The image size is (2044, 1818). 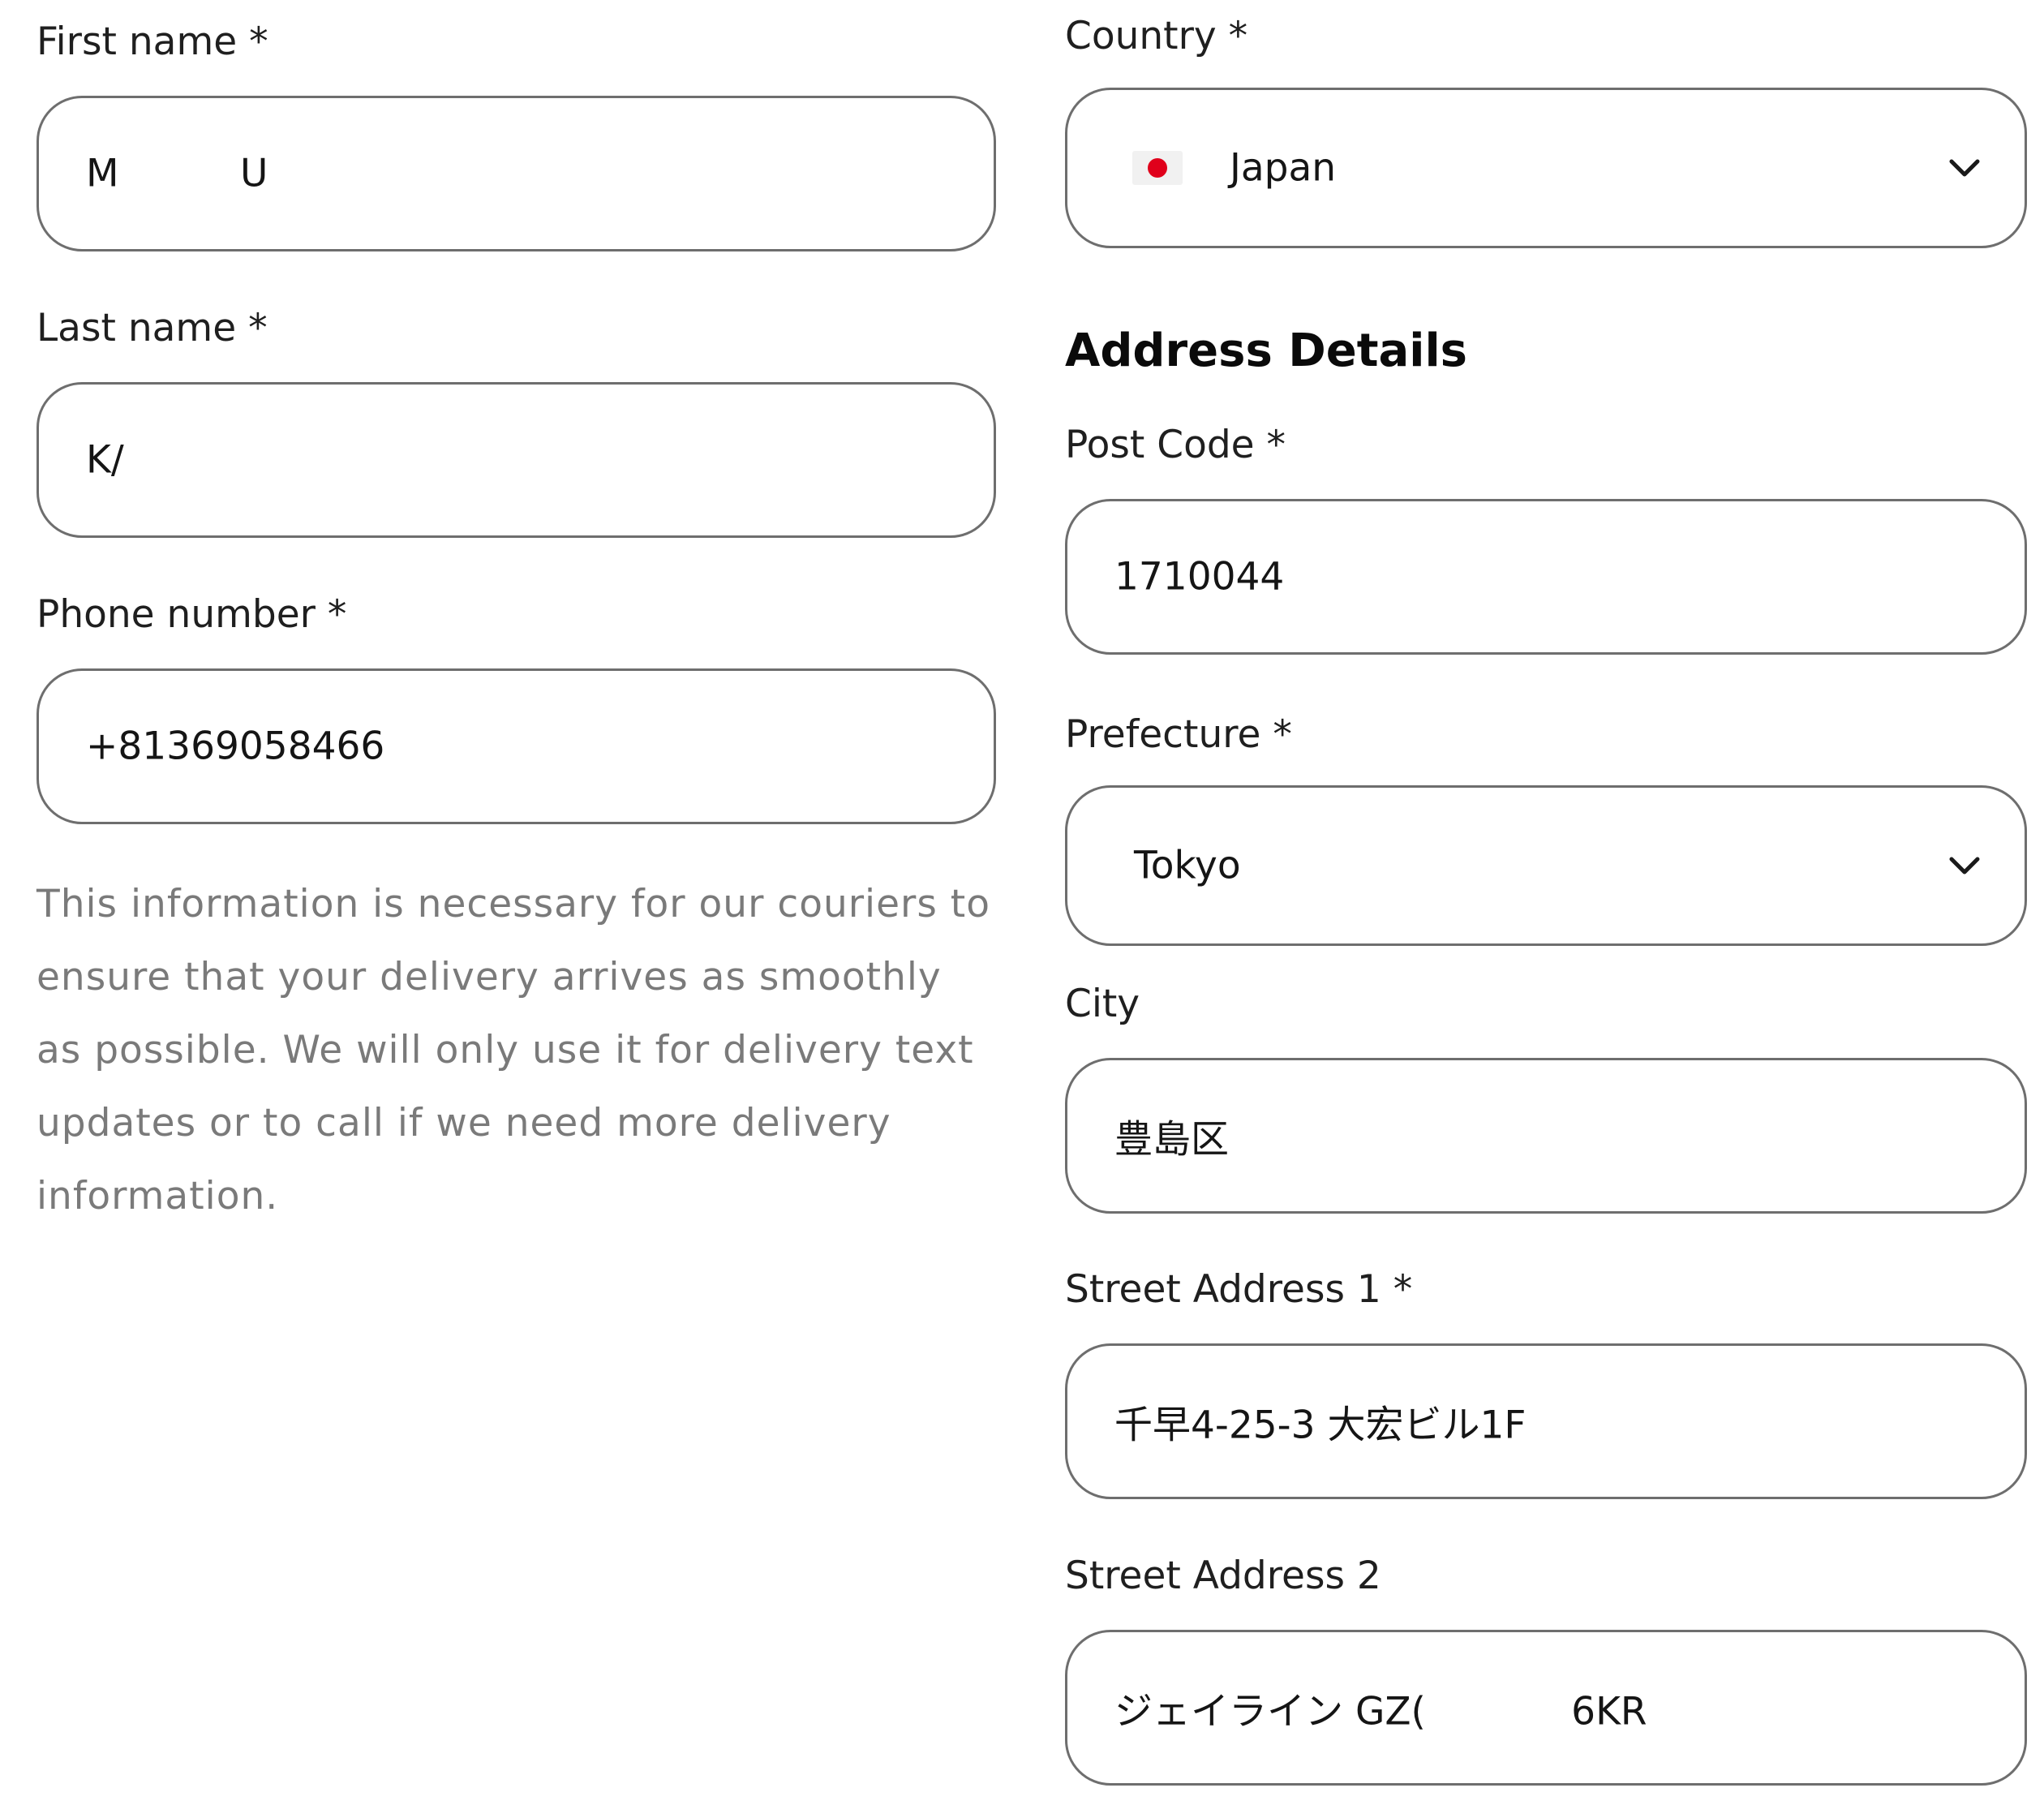 I want to click on street-address-1-field: 千早4-25-3 大宏ビル1F, so click(x=1546, y=1421).